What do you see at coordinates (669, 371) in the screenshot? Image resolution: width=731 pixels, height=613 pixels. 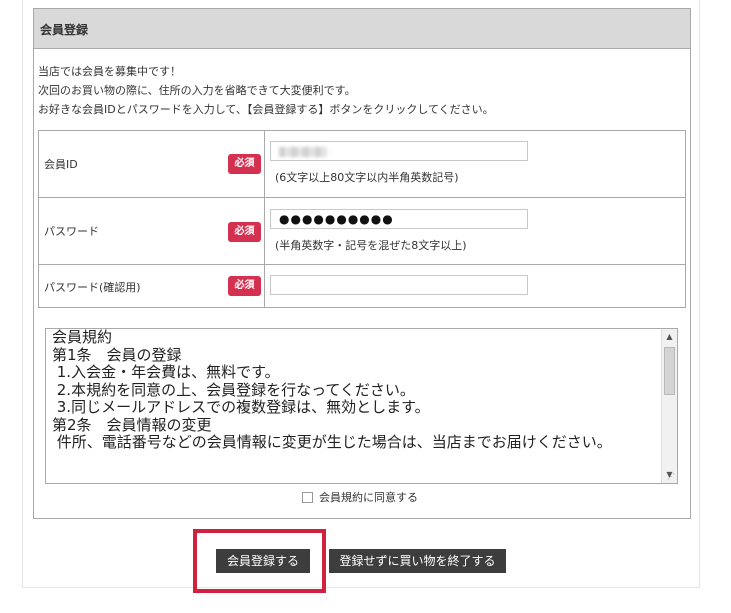 I see `scrollbar-thumb` at bounding box center [669, 371].